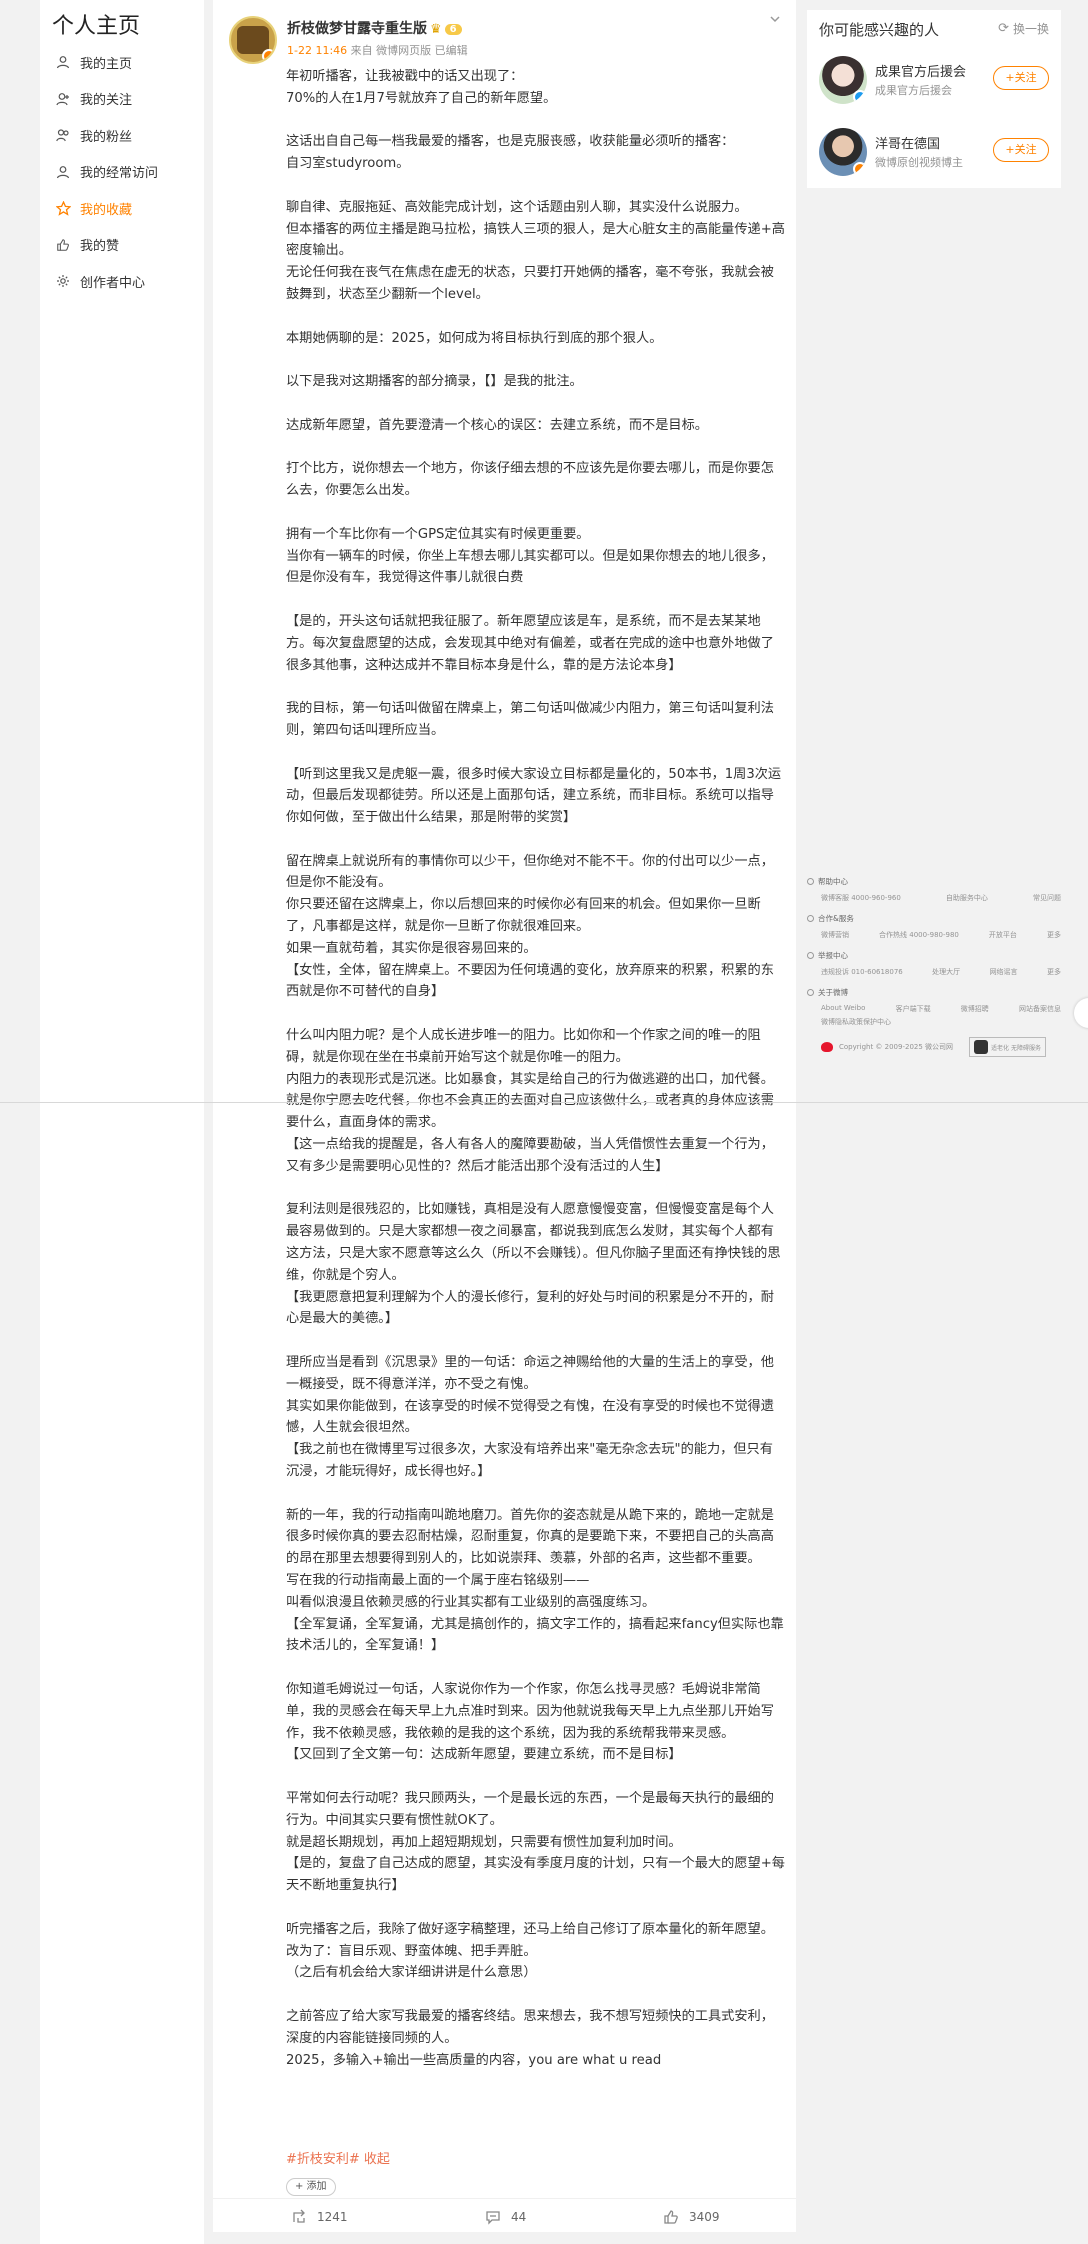 This screenshot has width=1088, height=2244. I want to click on recommend-title: 你可能感兴趣的人, so click(879, 30).